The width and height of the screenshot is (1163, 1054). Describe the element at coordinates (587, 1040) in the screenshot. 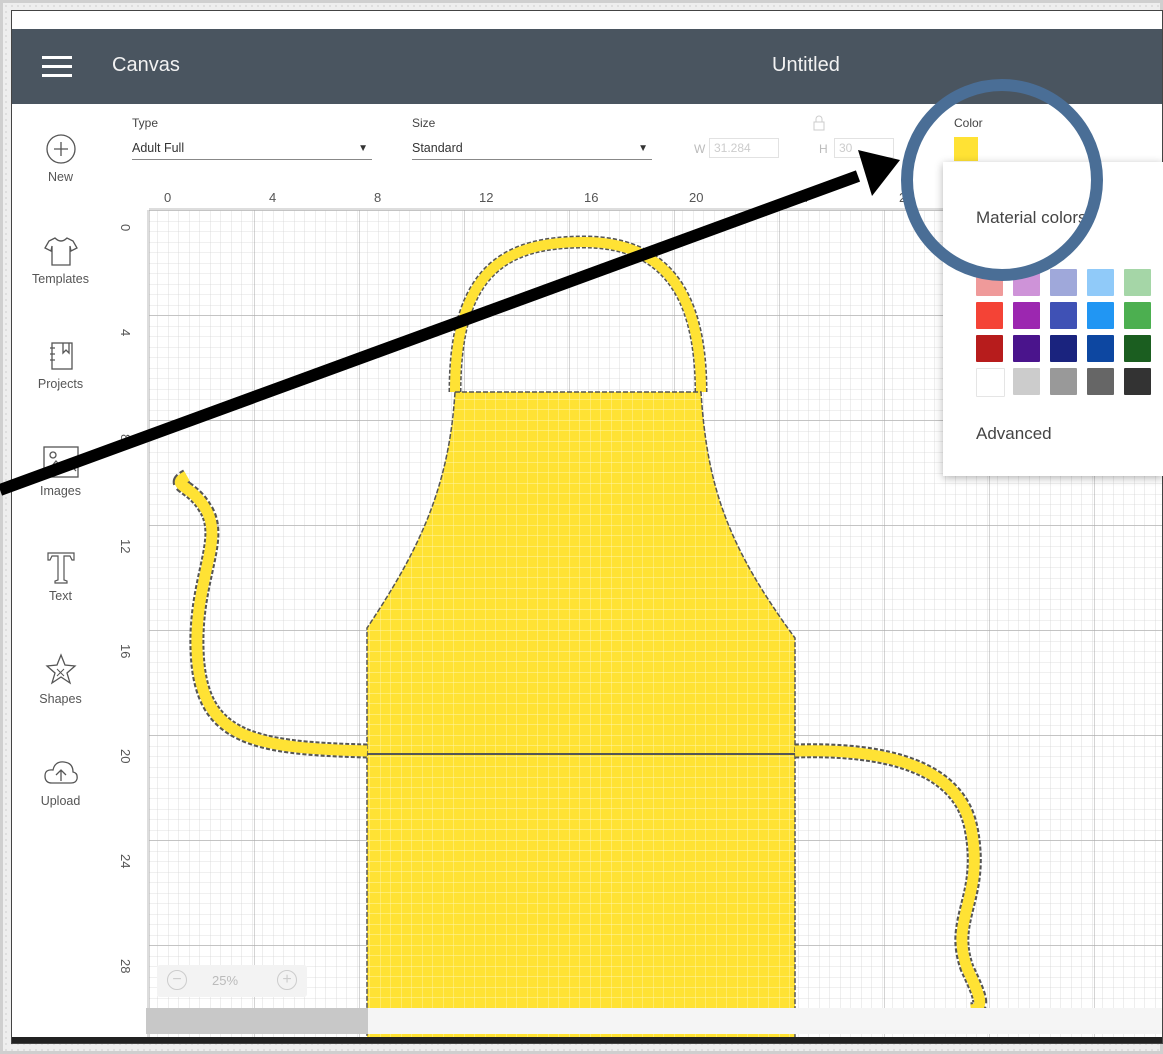

I see `bottom-bar` at that location.